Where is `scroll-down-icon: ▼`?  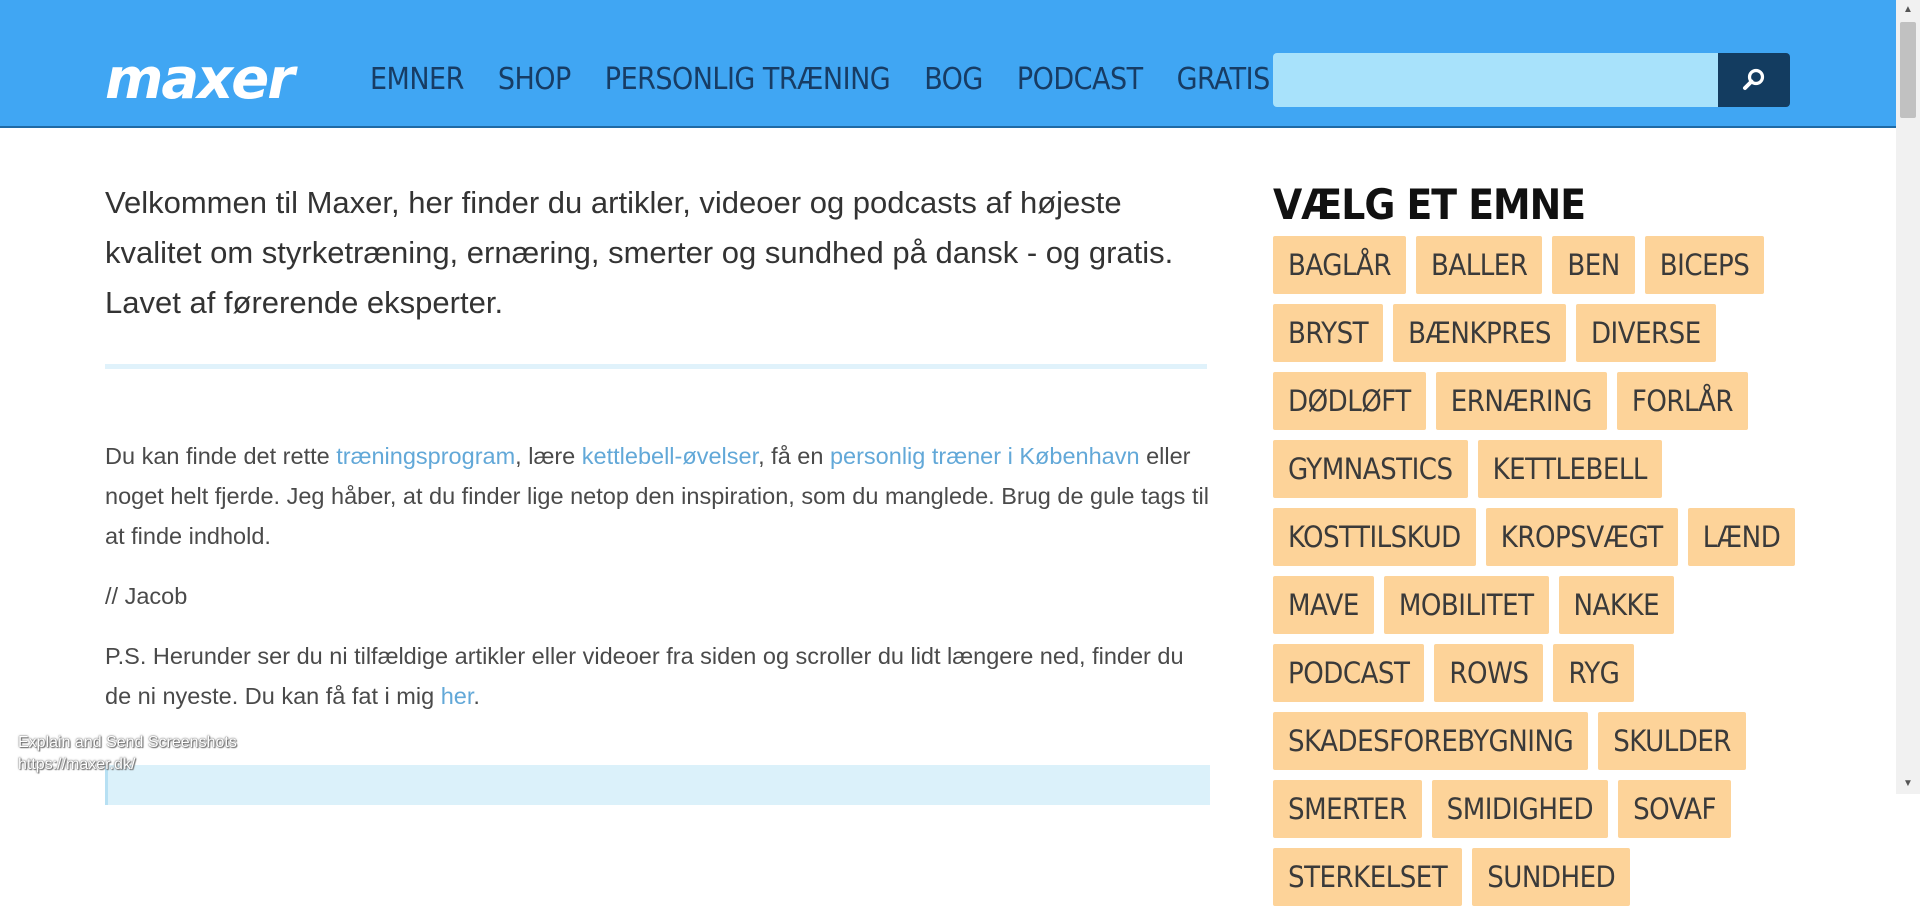 scroll-down-icon: ▼ is located at coordinates (1908, 784).